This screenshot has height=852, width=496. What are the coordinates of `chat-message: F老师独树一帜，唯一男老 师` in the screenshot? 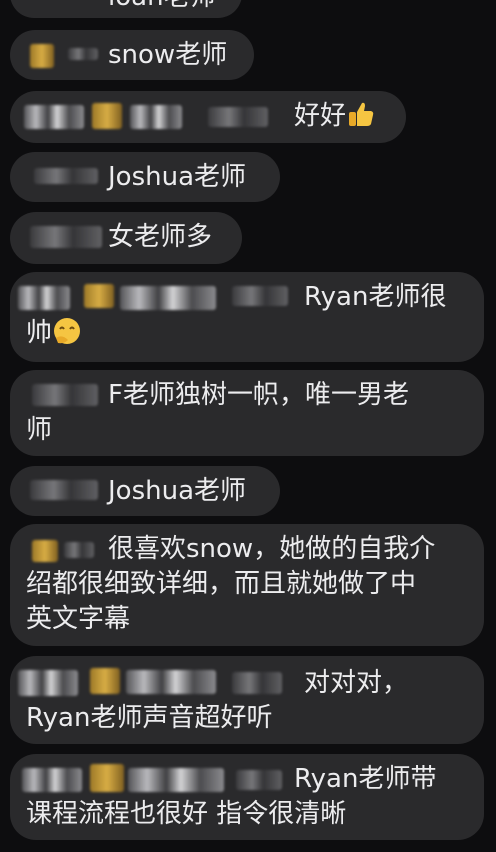 It's located at (247, 413).